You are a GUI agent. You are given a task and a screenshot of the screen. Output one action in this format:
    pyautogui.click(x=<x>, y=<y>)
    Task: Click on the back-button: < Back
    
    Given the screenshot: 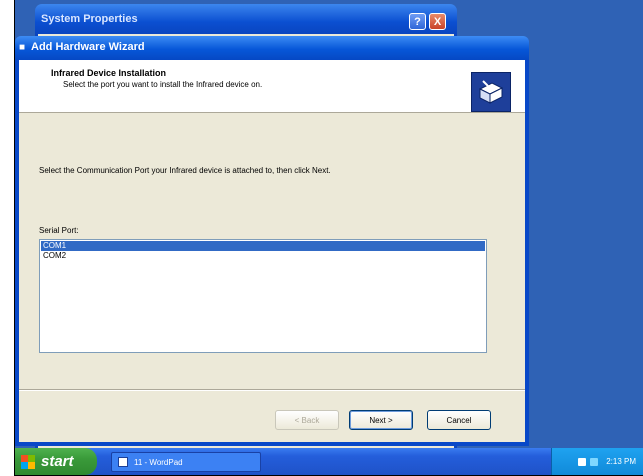 What is the action you would take?
    pyautogui.click(x=307, y=420)
    